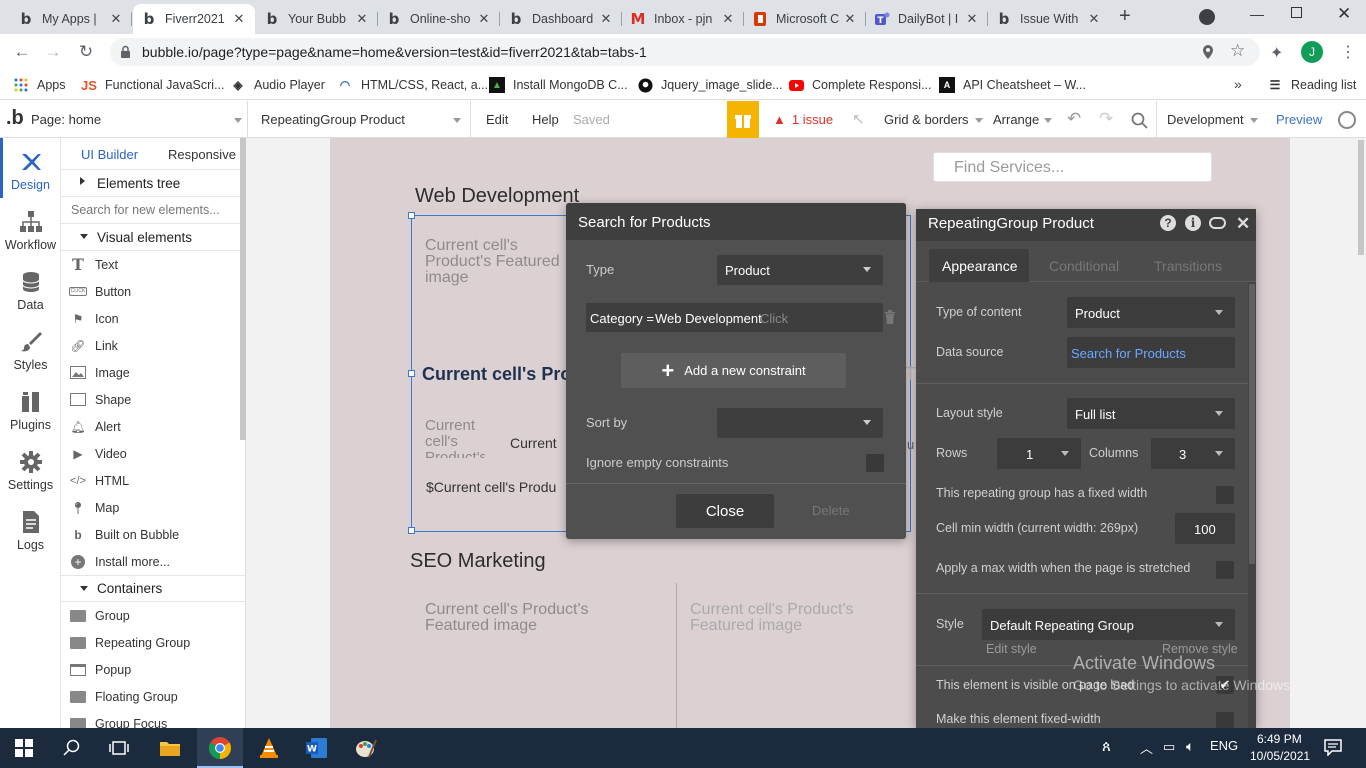 The width and height of the screenshot is (1366, 768). Describe the element at coordinates (1225, 495) in the screenshot. I see `fixed-width-checkbox` at that location.